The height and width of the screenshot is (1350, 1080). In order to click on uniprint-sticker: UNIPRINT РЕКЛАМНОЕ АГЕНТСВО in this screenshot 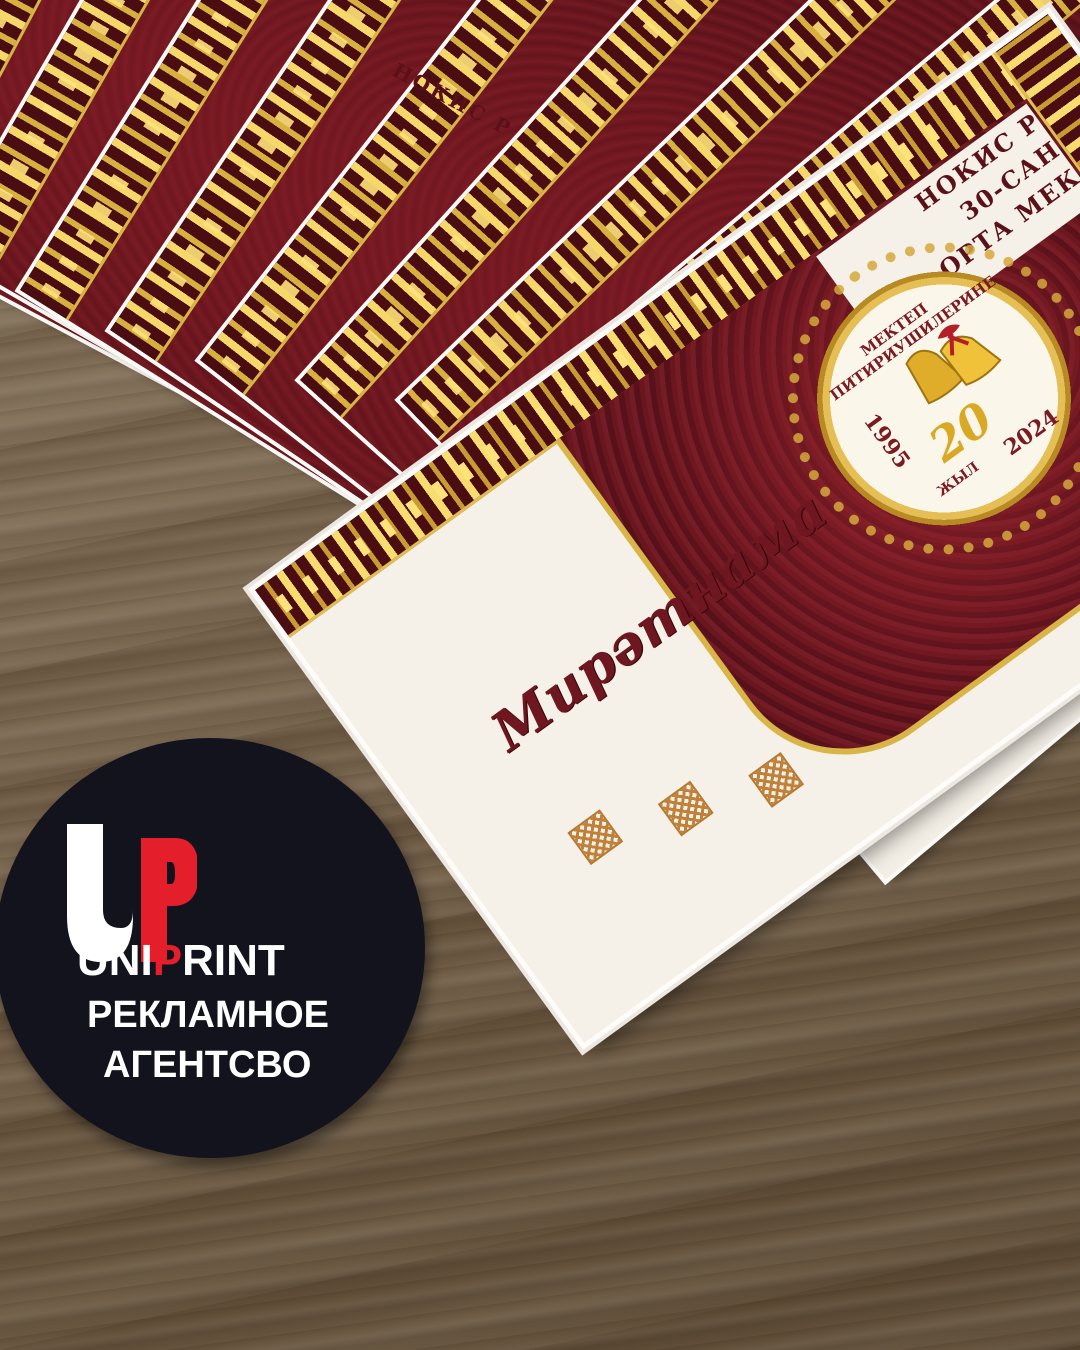, I will do `click(212, 948)`.